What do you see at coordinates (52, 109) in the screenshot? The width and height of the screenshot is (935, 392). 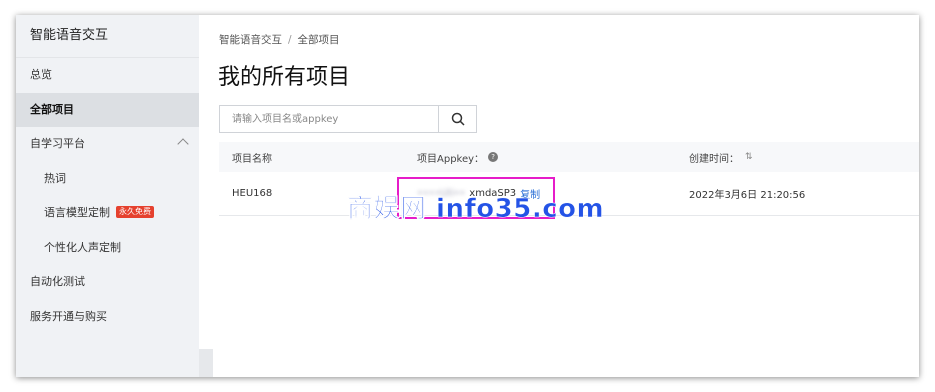 I see `sidebar-item-label: 全部项目` at bounding box center [52, 109].